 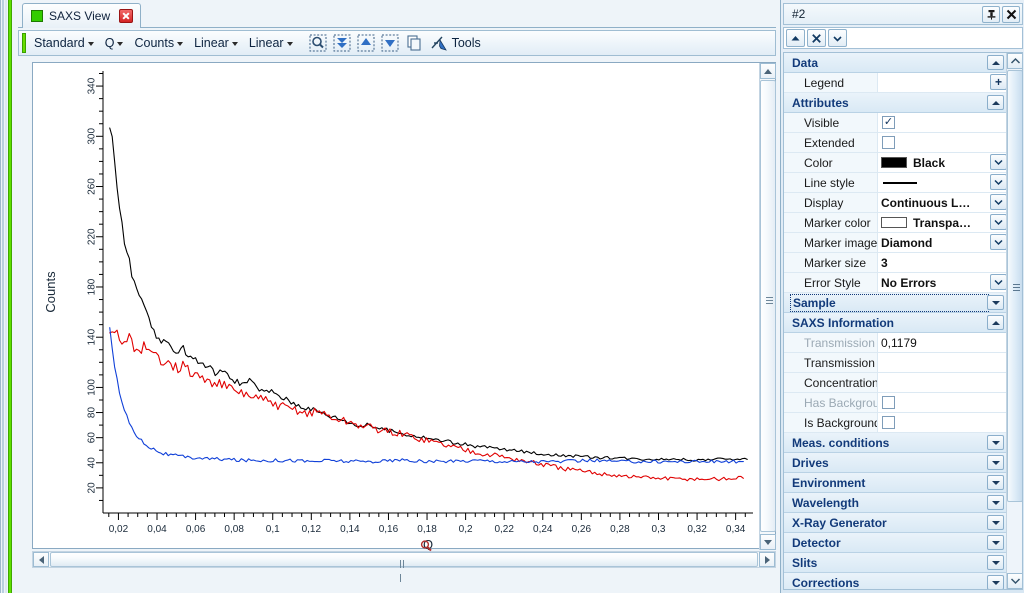 What do you see at coordinates (24, 43) in the screenshot?
I see `toolbar-grip` at bounding box center [24, 43].